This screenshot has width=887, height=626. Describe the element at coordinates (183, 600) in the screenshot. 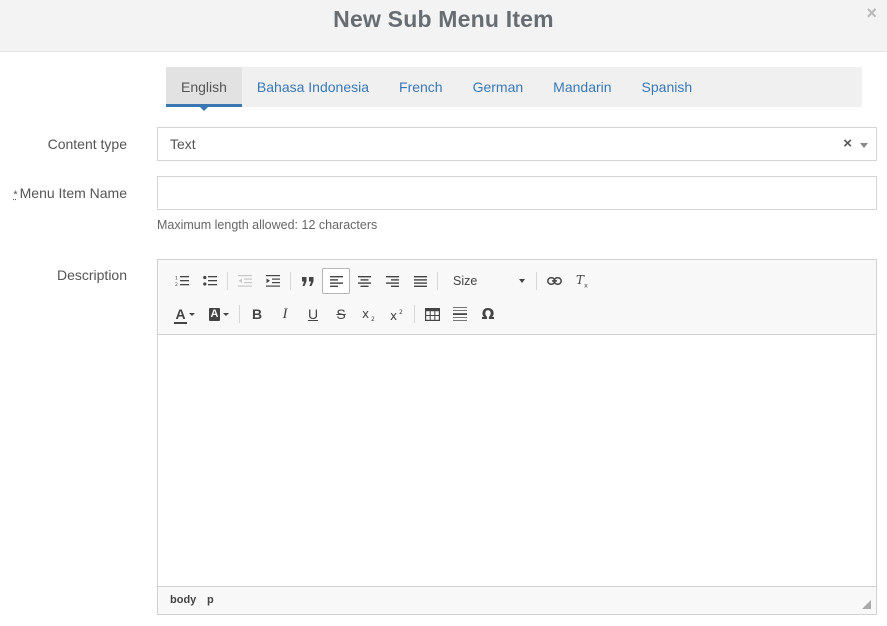

I see `element-path-body: body` at that location.